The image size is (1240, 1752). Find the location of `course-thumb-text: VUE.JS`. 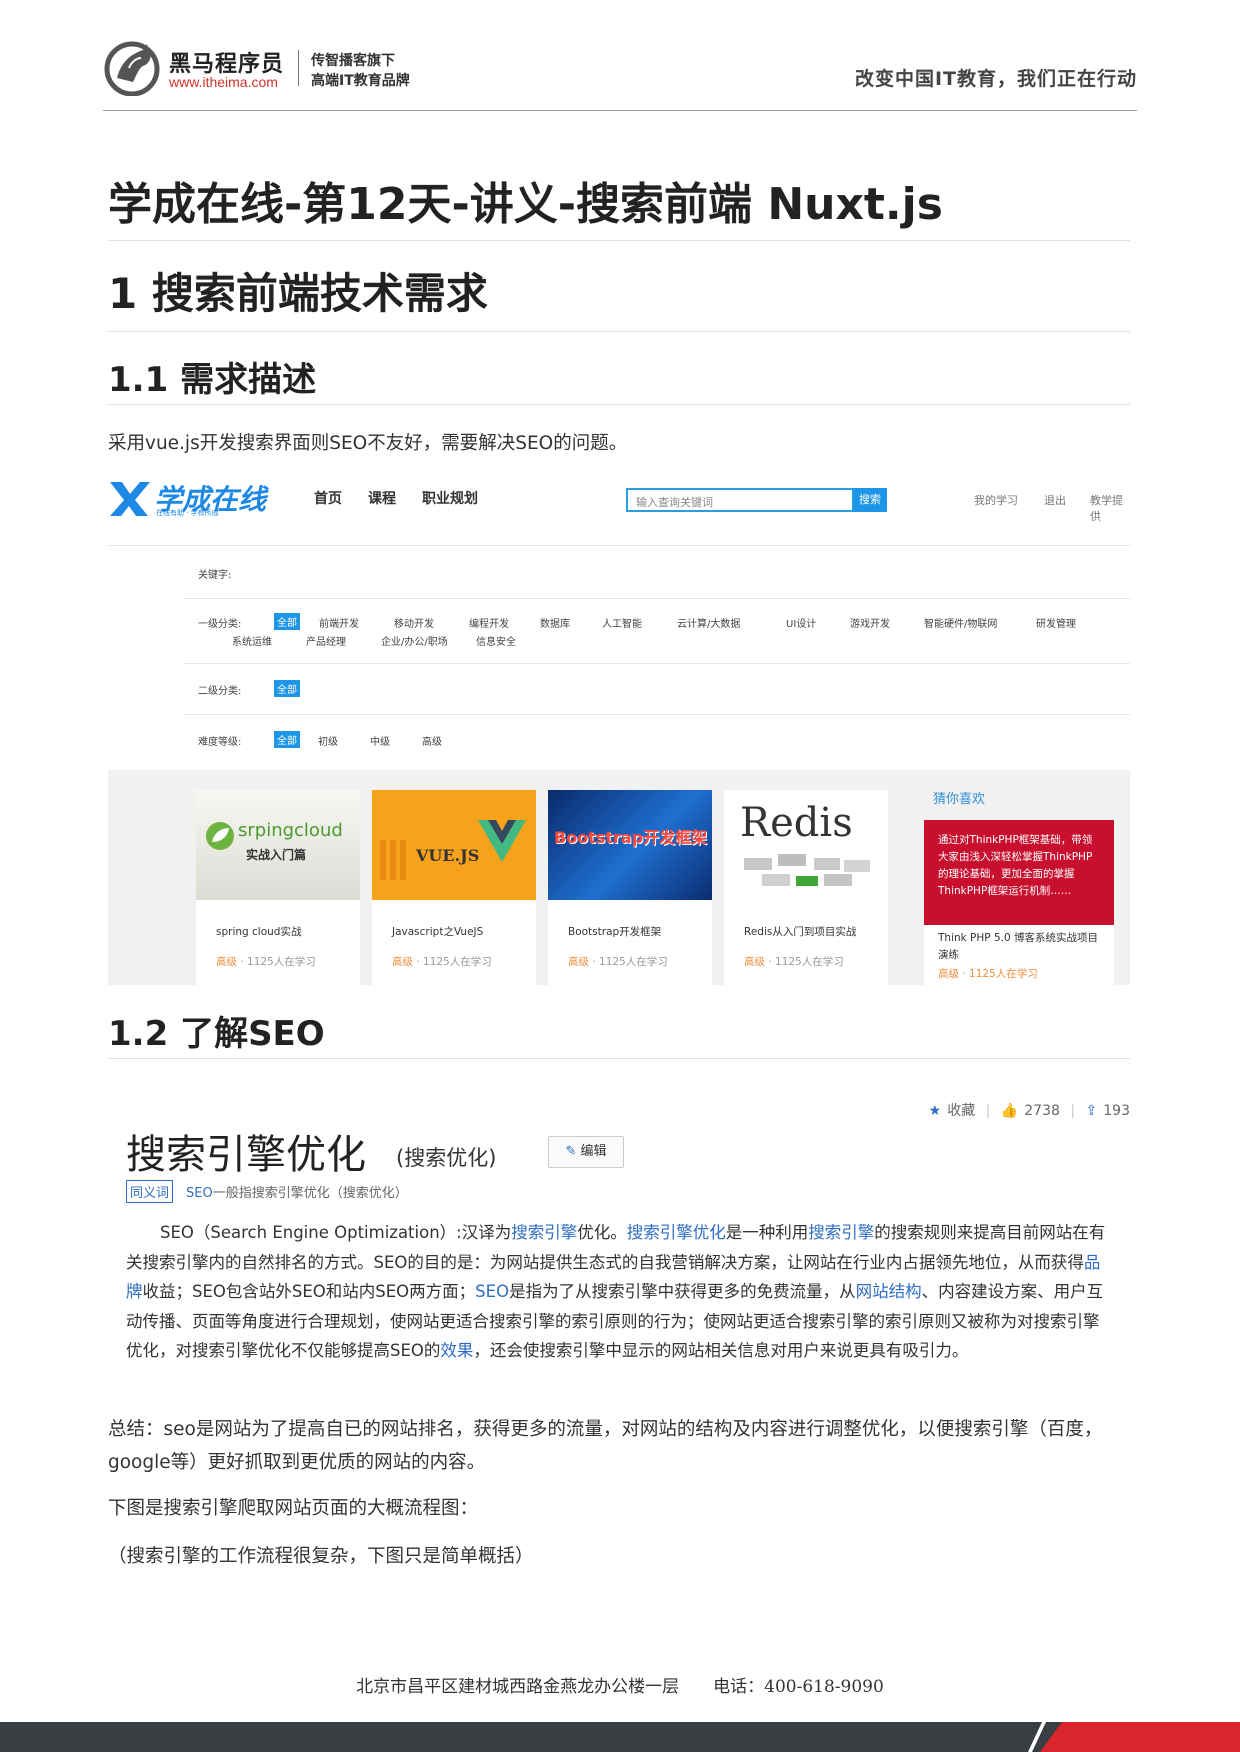

course-thumb-text: VUE.JS is located at coordinates (448, 855).